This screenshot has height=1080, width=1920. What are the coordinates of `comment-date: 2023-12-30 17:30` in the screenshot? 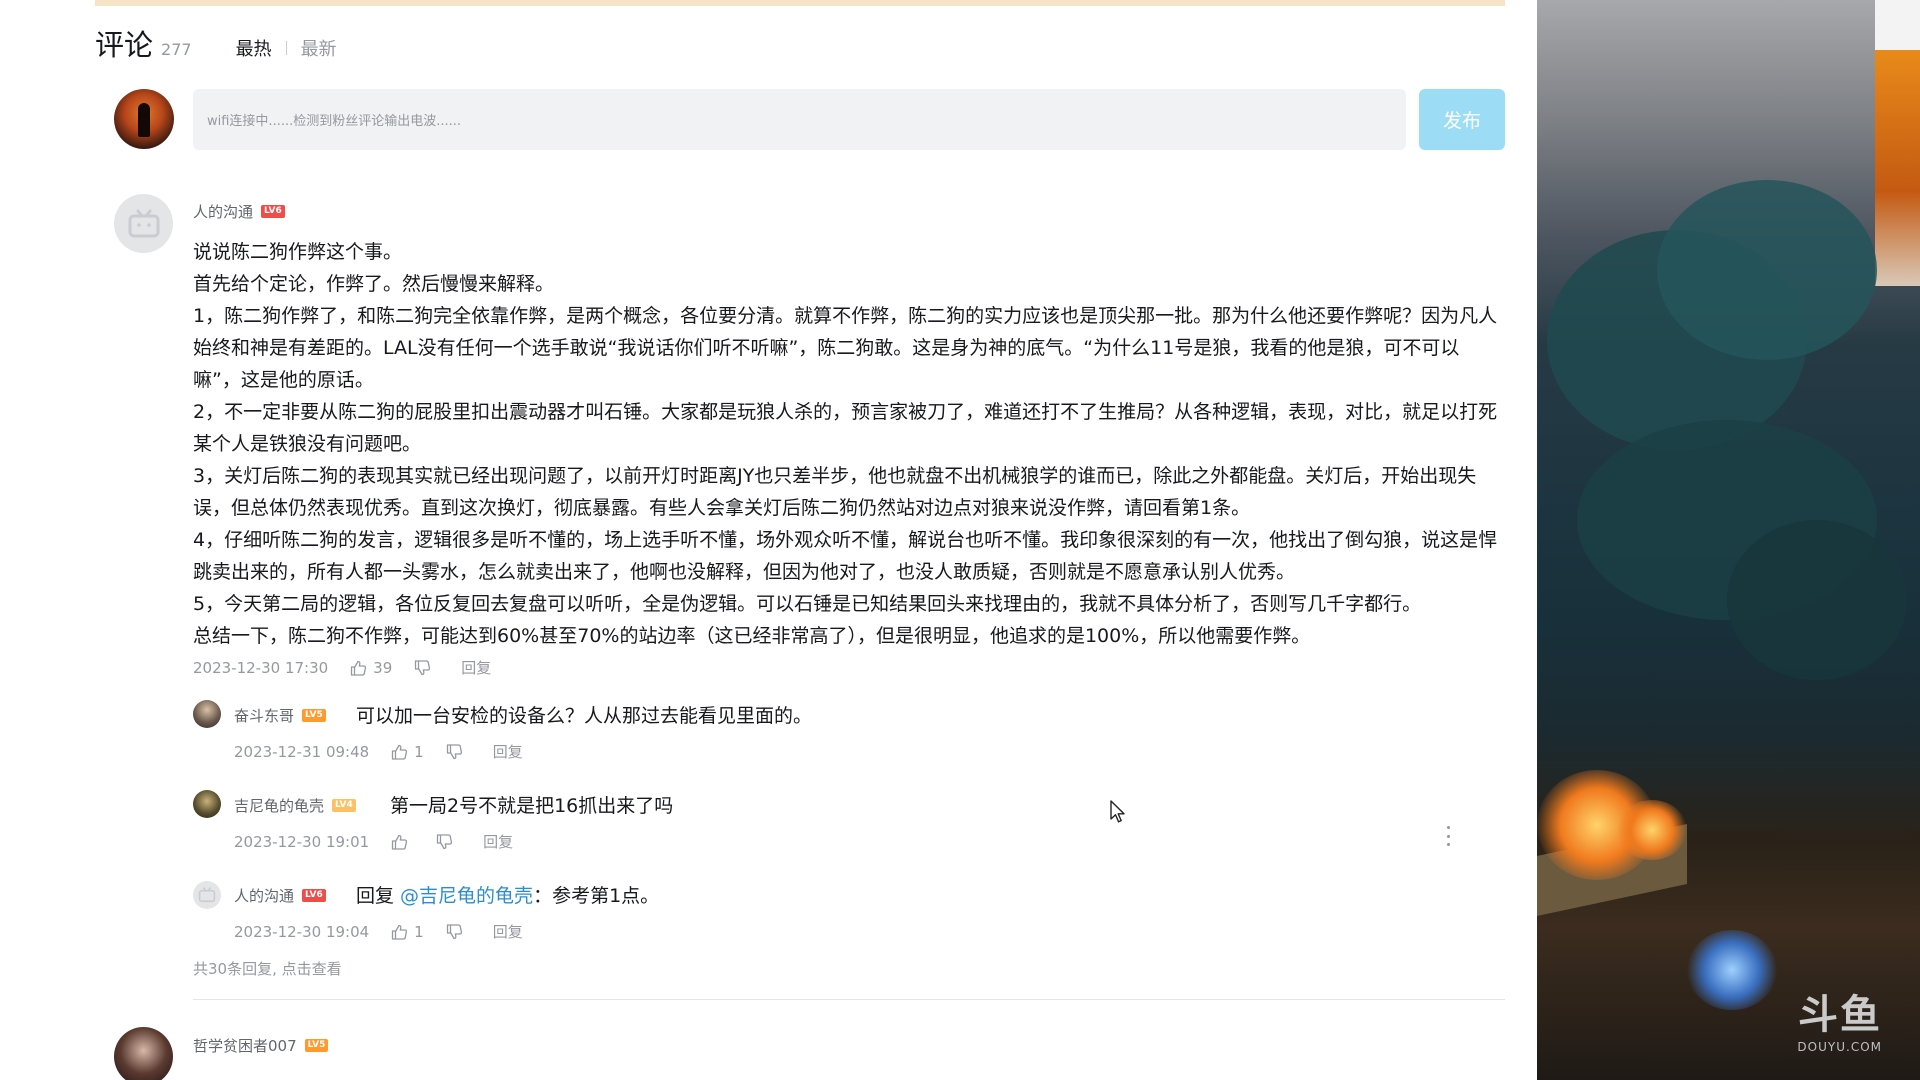 It's located at (261, 667).